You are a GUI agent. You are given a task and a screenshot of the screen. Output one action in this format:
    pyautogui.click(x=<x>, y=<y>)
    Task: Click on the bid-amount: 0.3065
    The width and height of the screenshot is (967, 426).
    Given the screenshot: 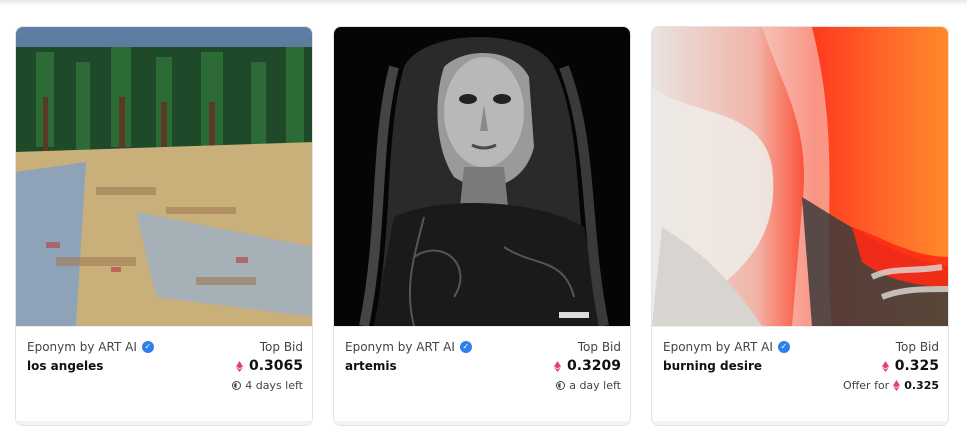 What is the action you would take?
    pyautogui.click(x=275, y=366)
    